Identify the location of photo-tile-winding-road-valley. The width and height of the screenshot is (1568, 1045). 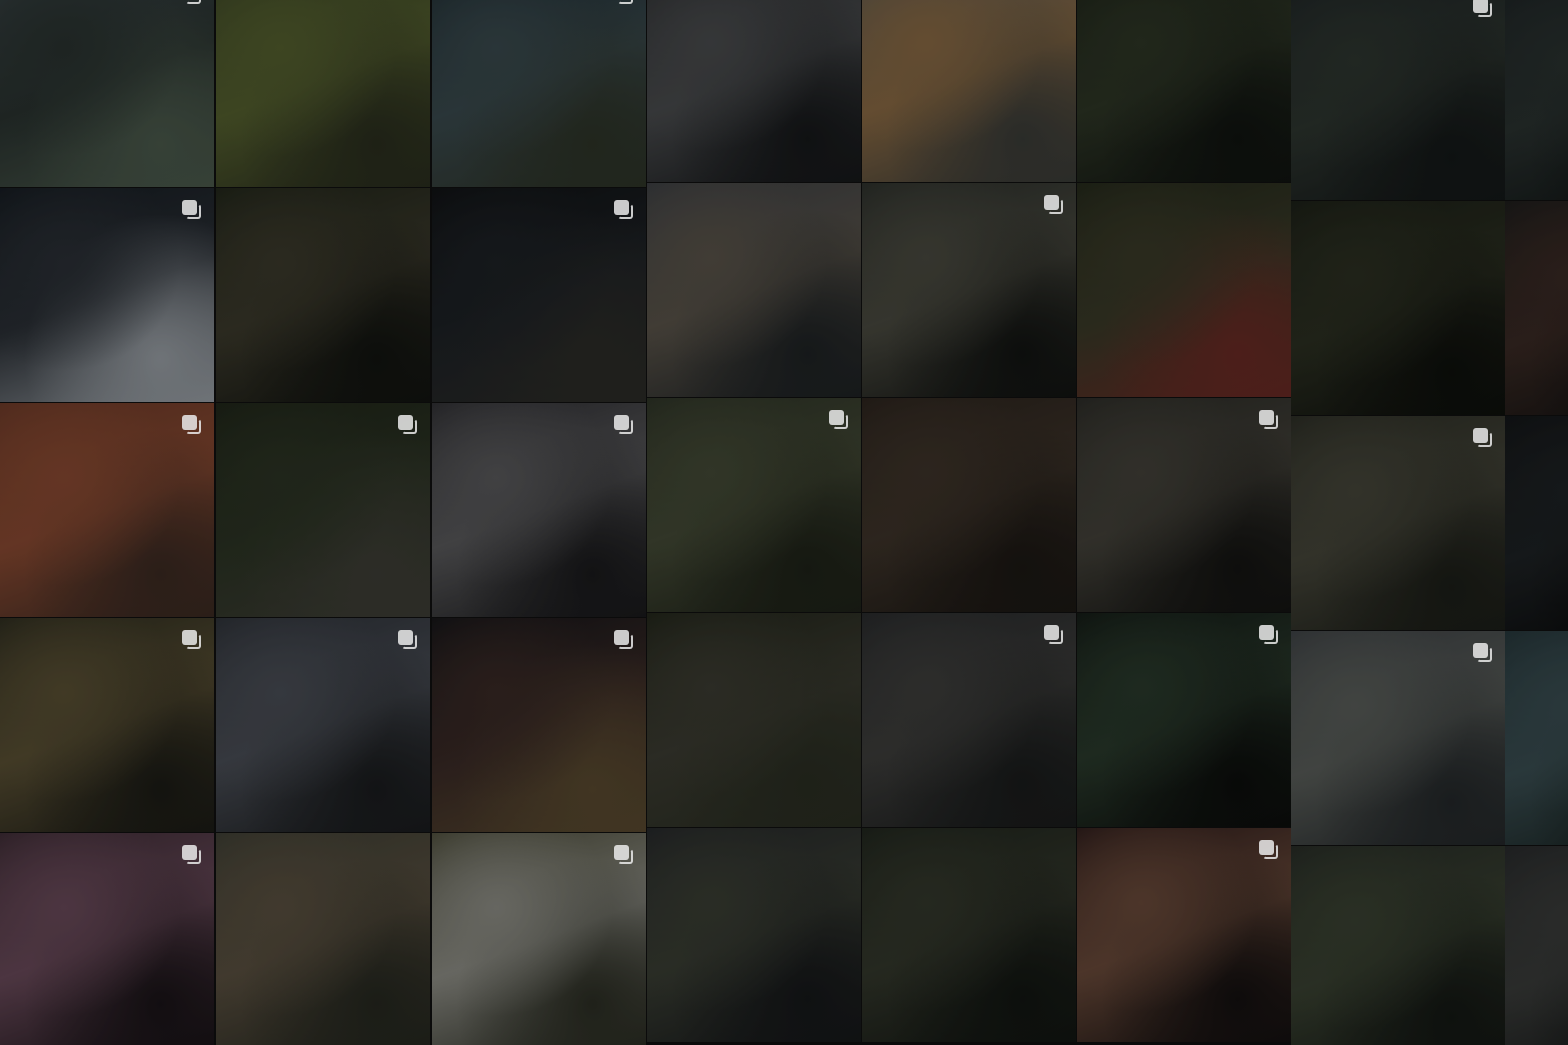
(969, 935).